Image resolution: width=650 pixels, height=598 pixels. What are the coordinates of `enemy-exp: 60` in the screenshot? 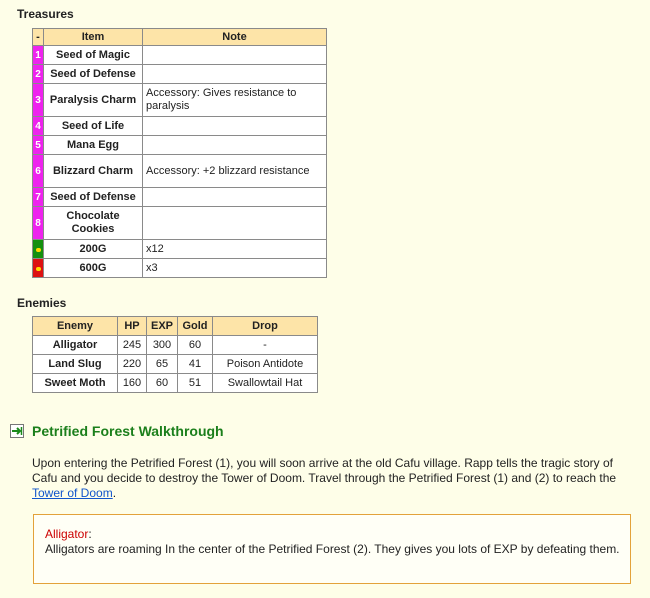 It's located at (162, 383).